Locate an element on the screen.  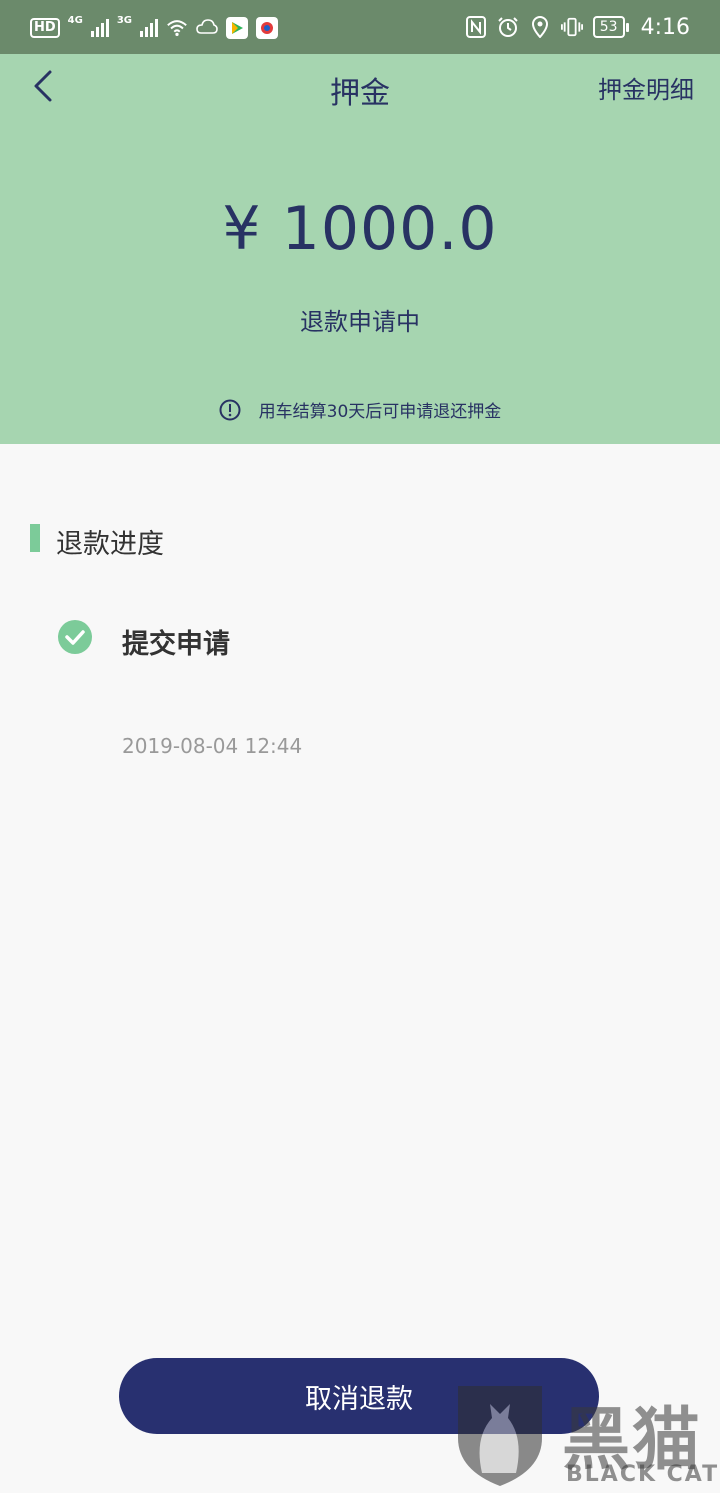
section-accent-bar is located at coordinates (35, 538).